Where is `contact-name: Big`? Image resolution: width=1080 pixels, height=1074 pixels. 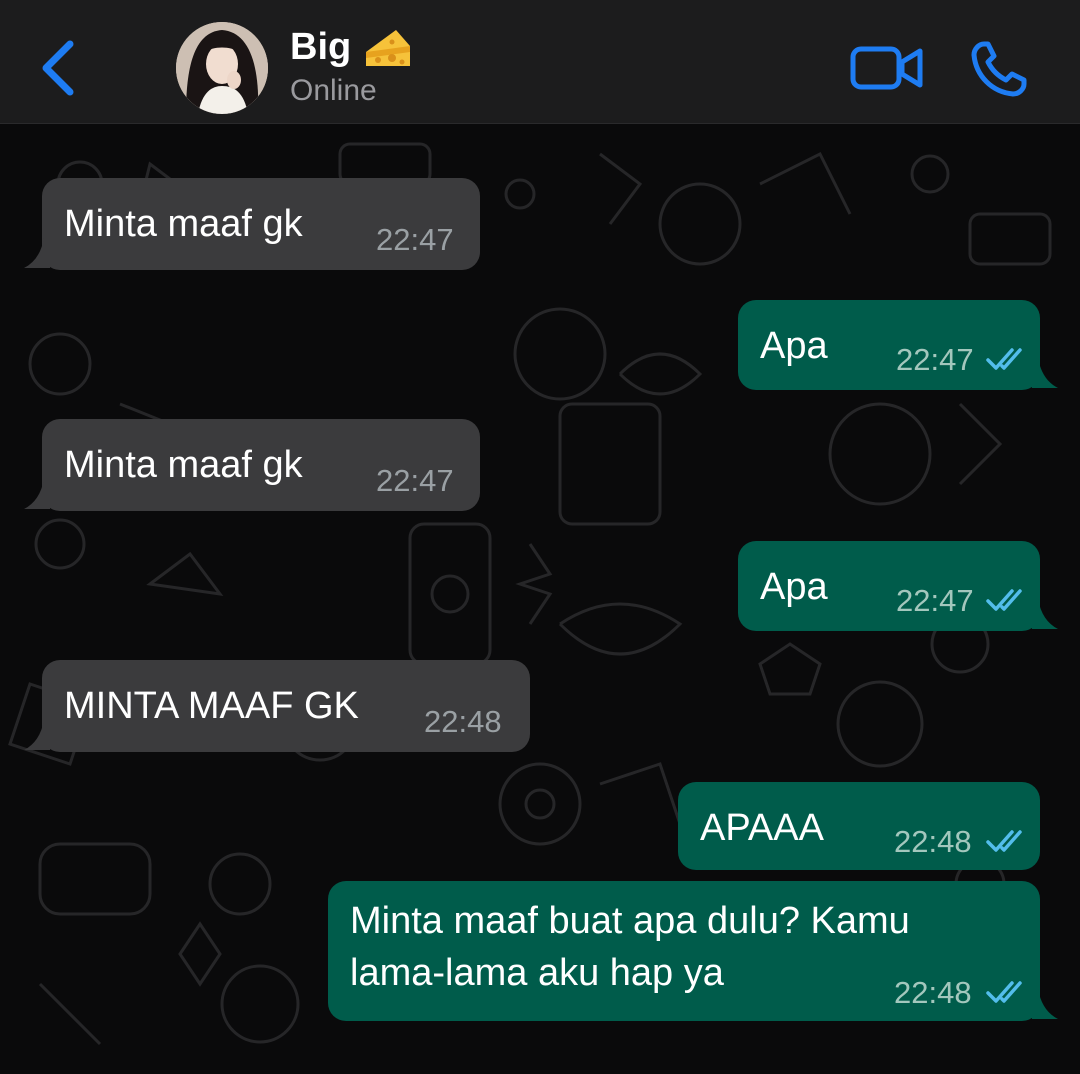 contact-name: Big is located at coordinates (320, 47).